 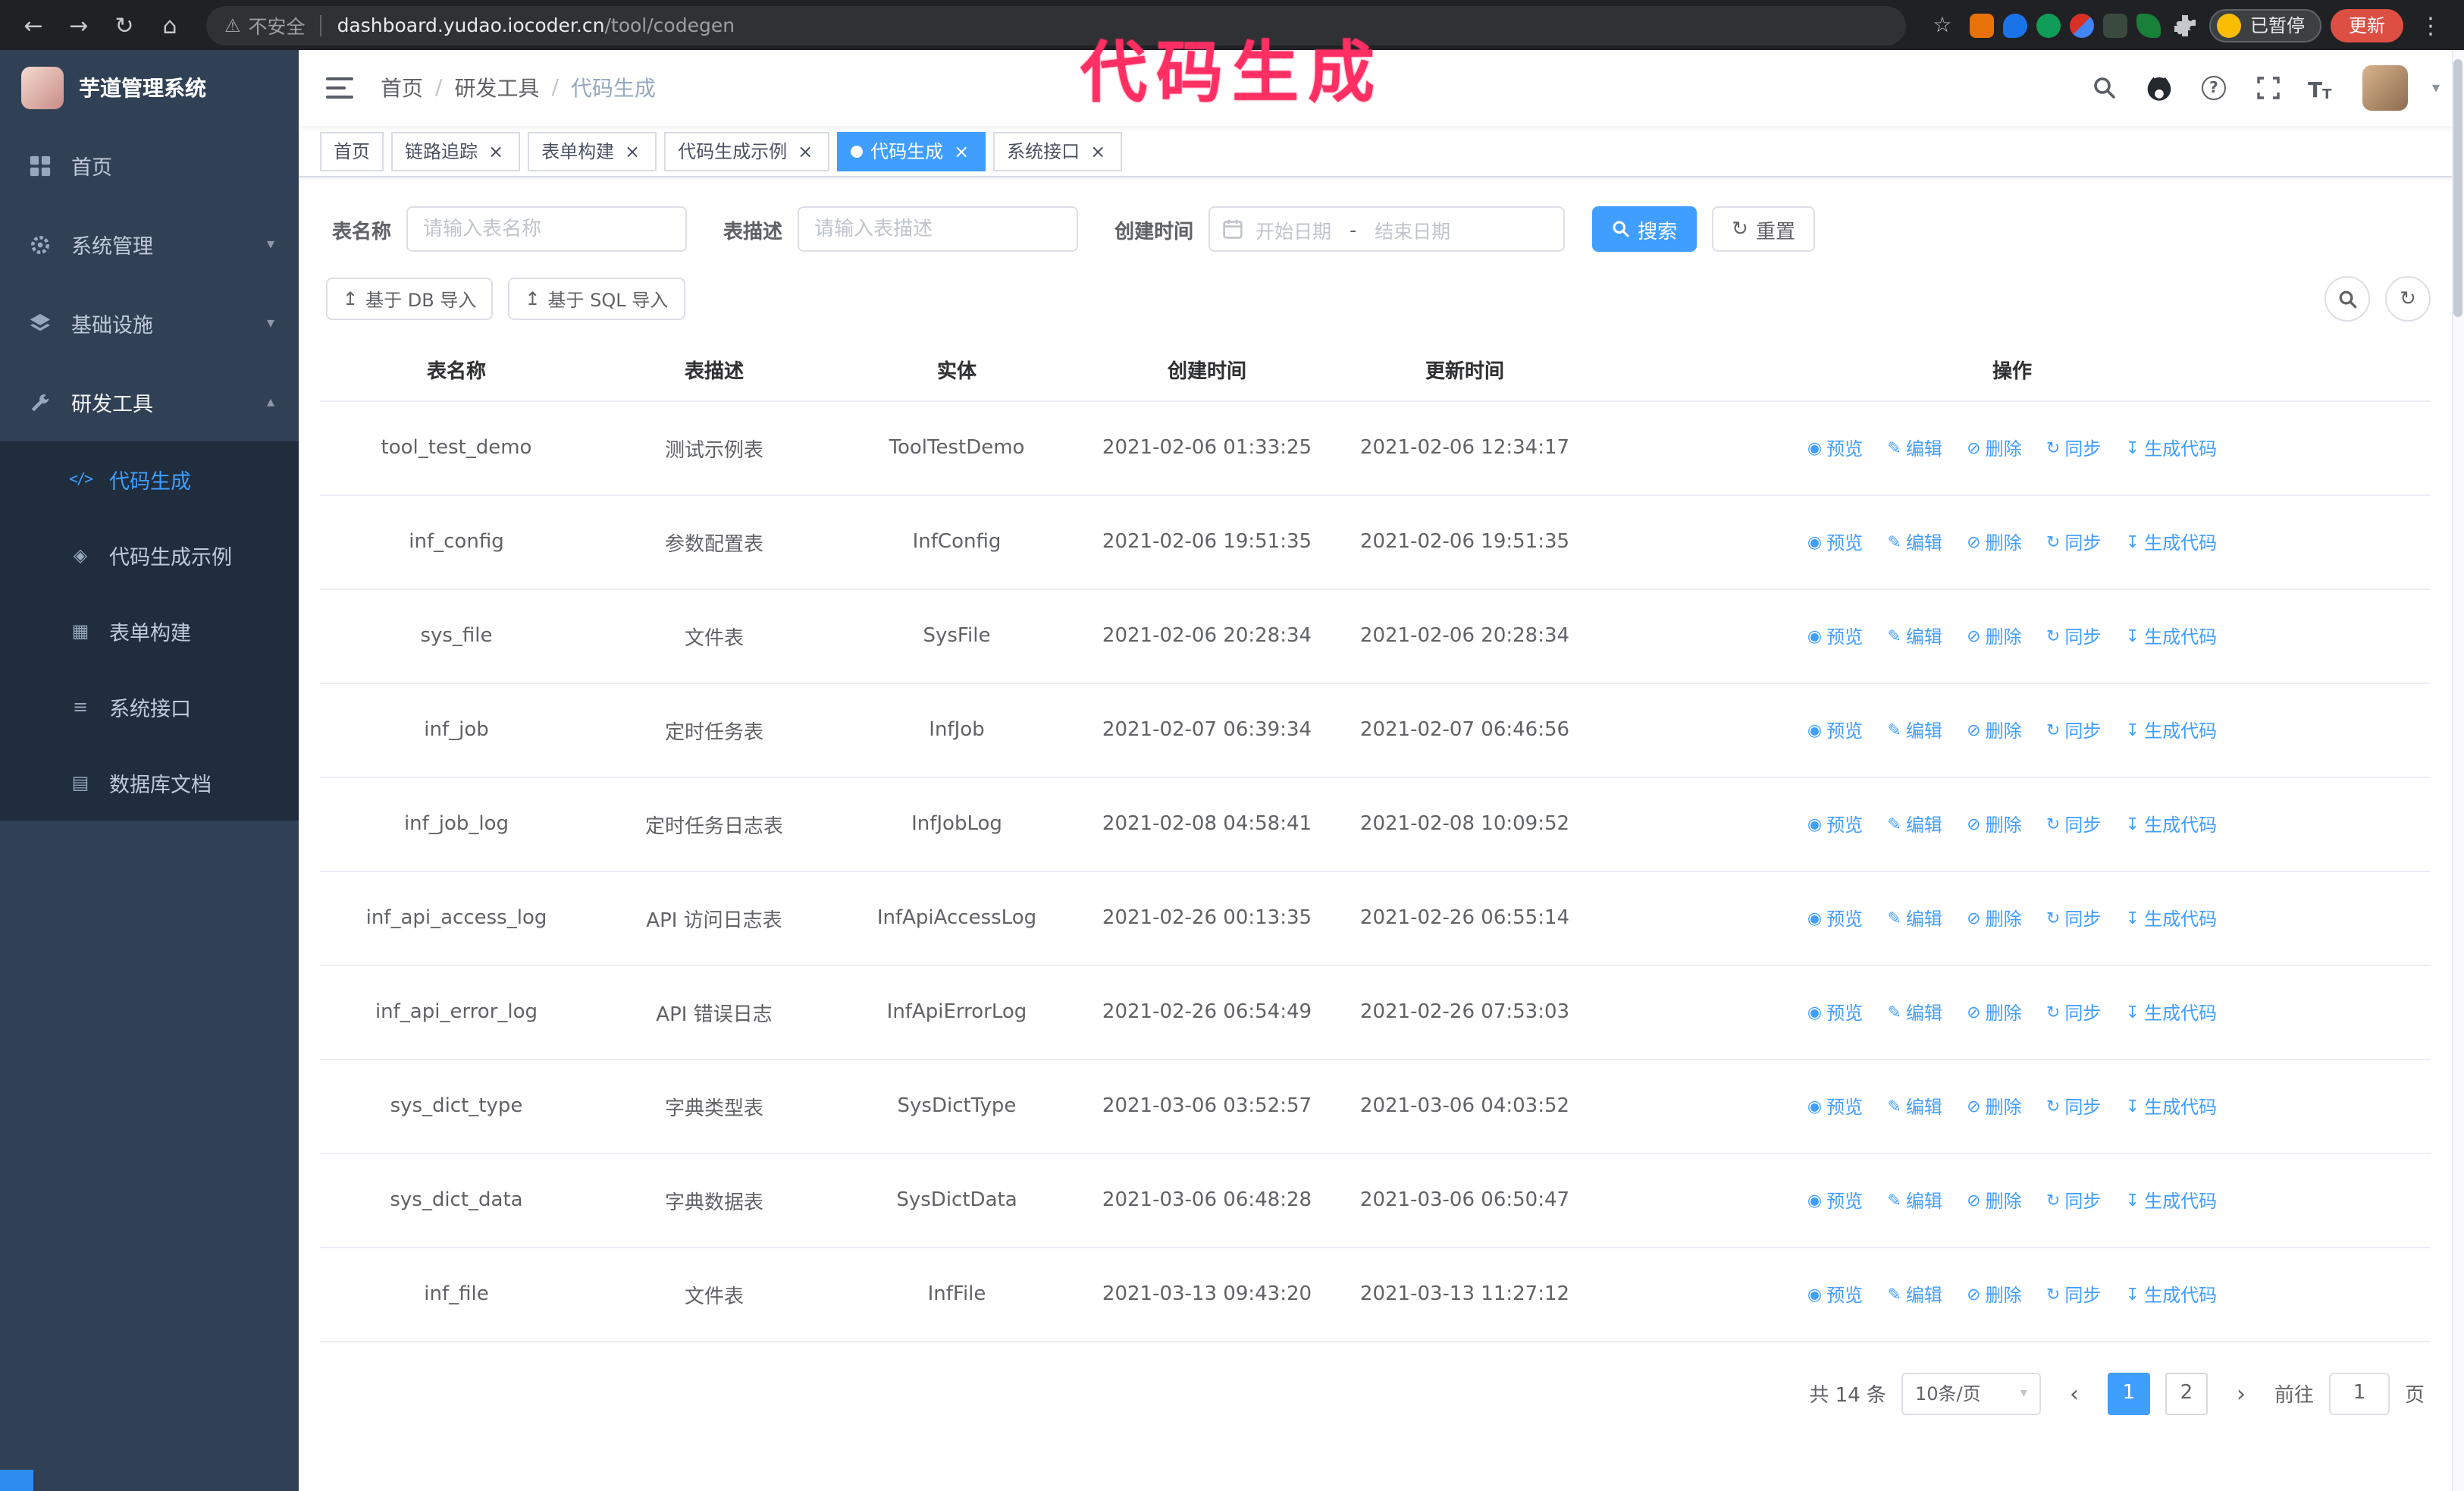 I want to click on forward-button: →, so click(x=79, y=25).